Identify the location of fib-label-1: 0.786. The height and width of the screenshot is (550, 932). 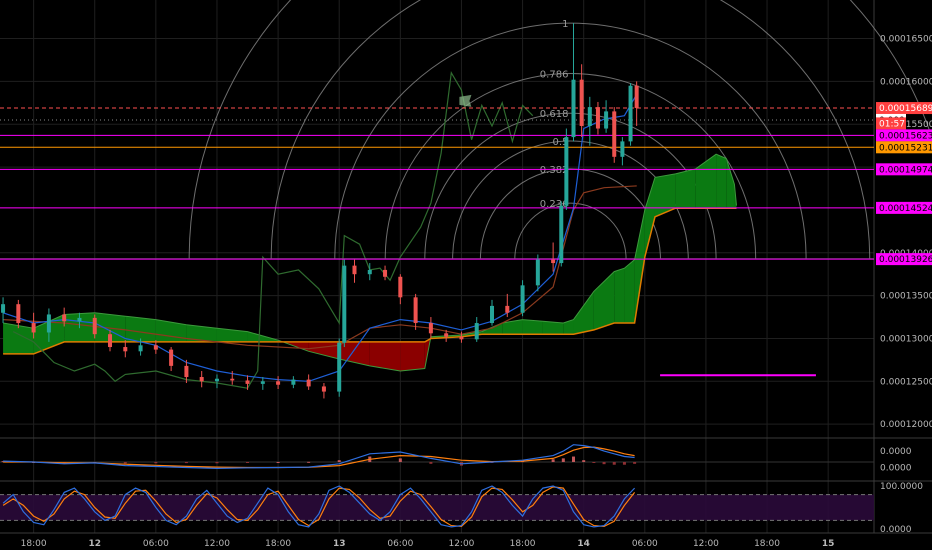
(554, 75).